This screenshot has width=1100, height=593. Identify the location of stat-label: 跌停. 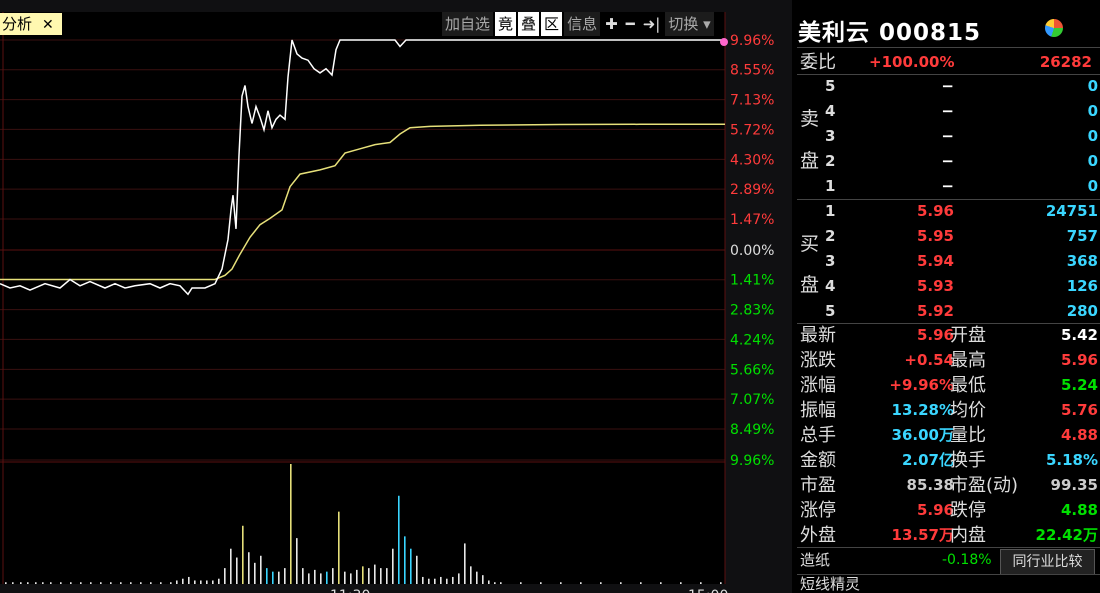
(968, 510).